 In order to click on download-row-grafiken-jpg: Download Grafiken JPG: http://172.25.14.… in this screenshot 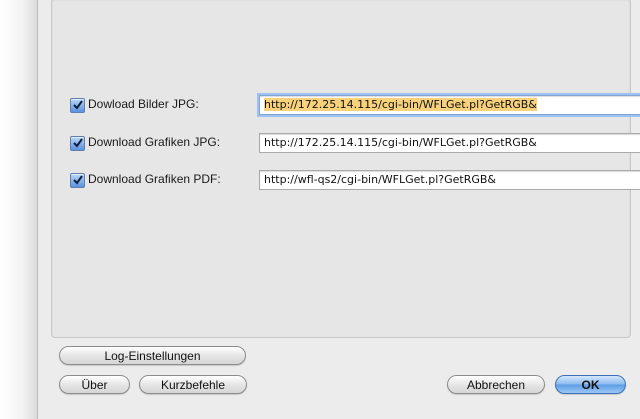, I will do `click(355, 144)`.